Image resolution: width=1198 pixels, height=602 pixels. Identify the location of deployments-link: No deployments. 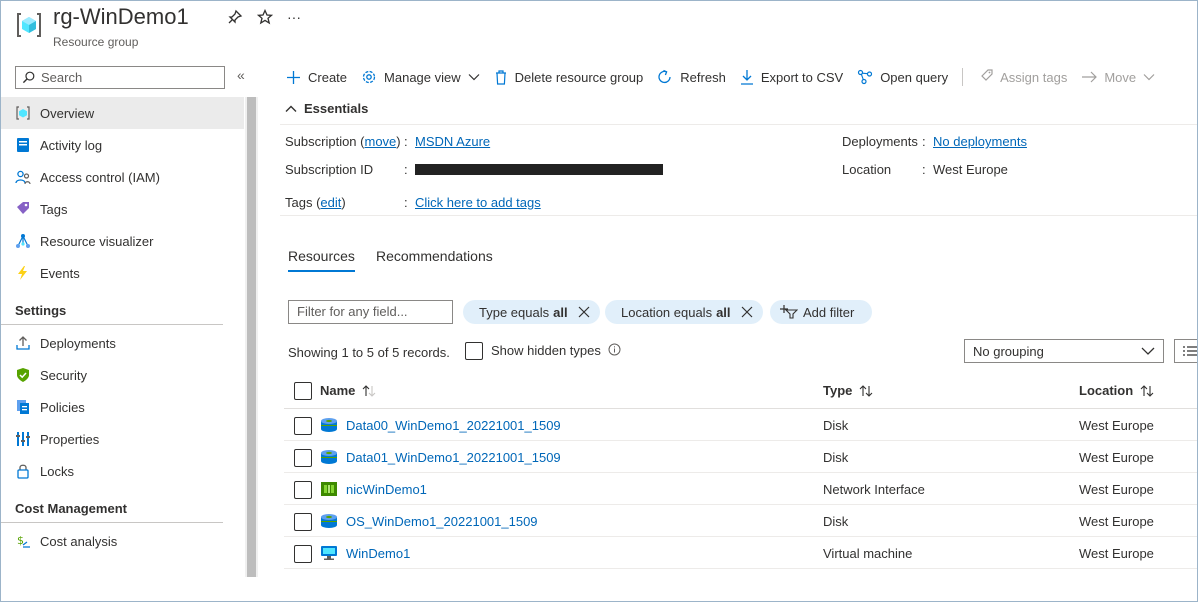
(980, 141).